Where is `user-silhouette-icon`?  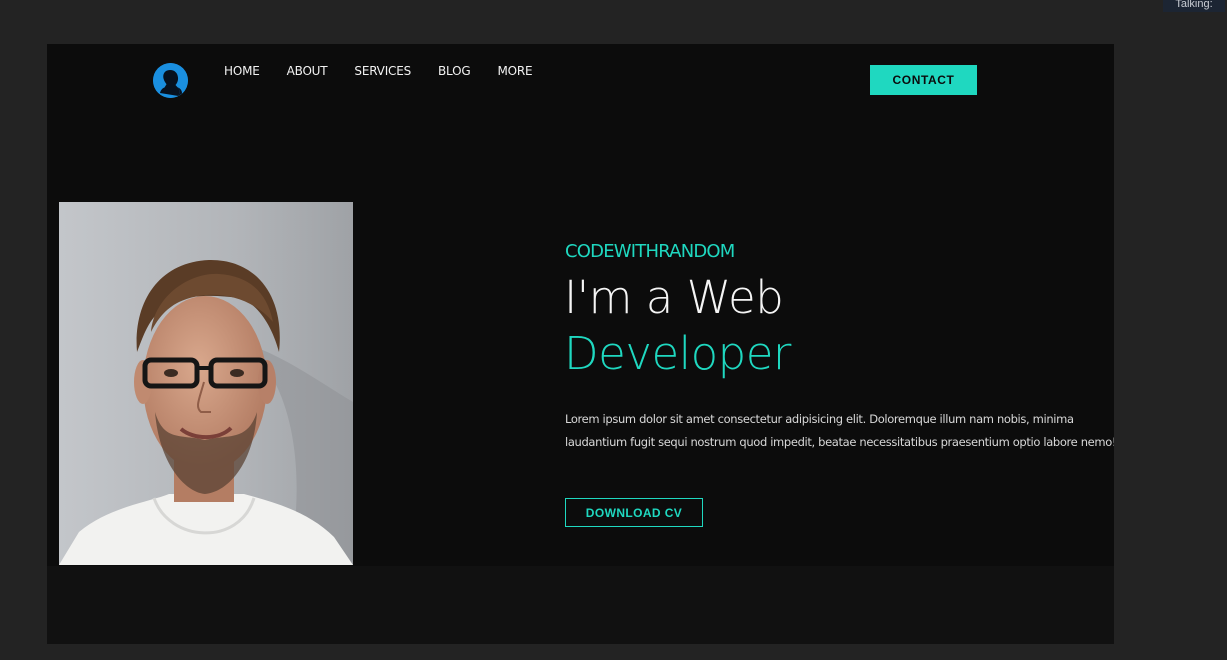 user-silhouette-icon is located at coordinates (170, 80).